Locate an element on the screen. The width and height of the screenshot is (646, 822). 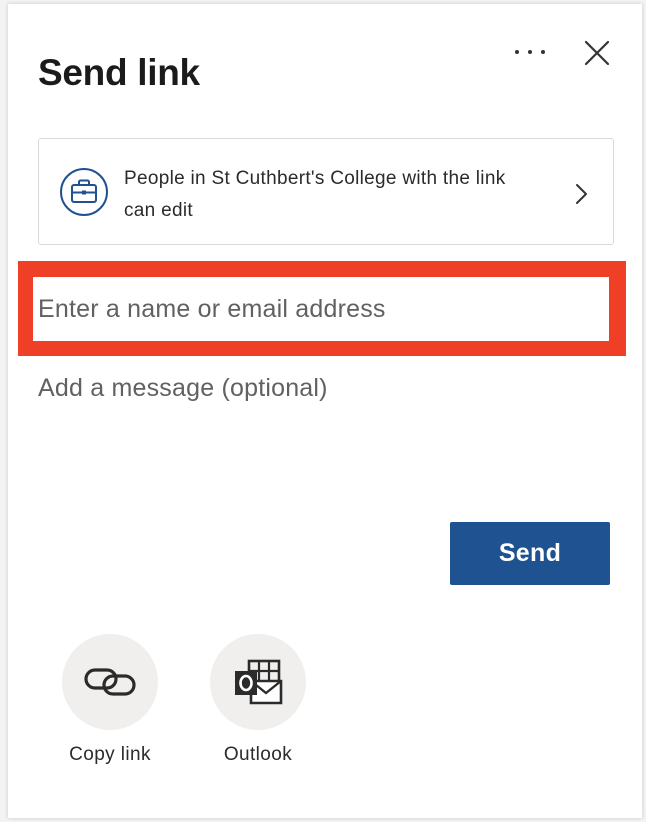
outlook-icon is located at coordinates (259, 682).